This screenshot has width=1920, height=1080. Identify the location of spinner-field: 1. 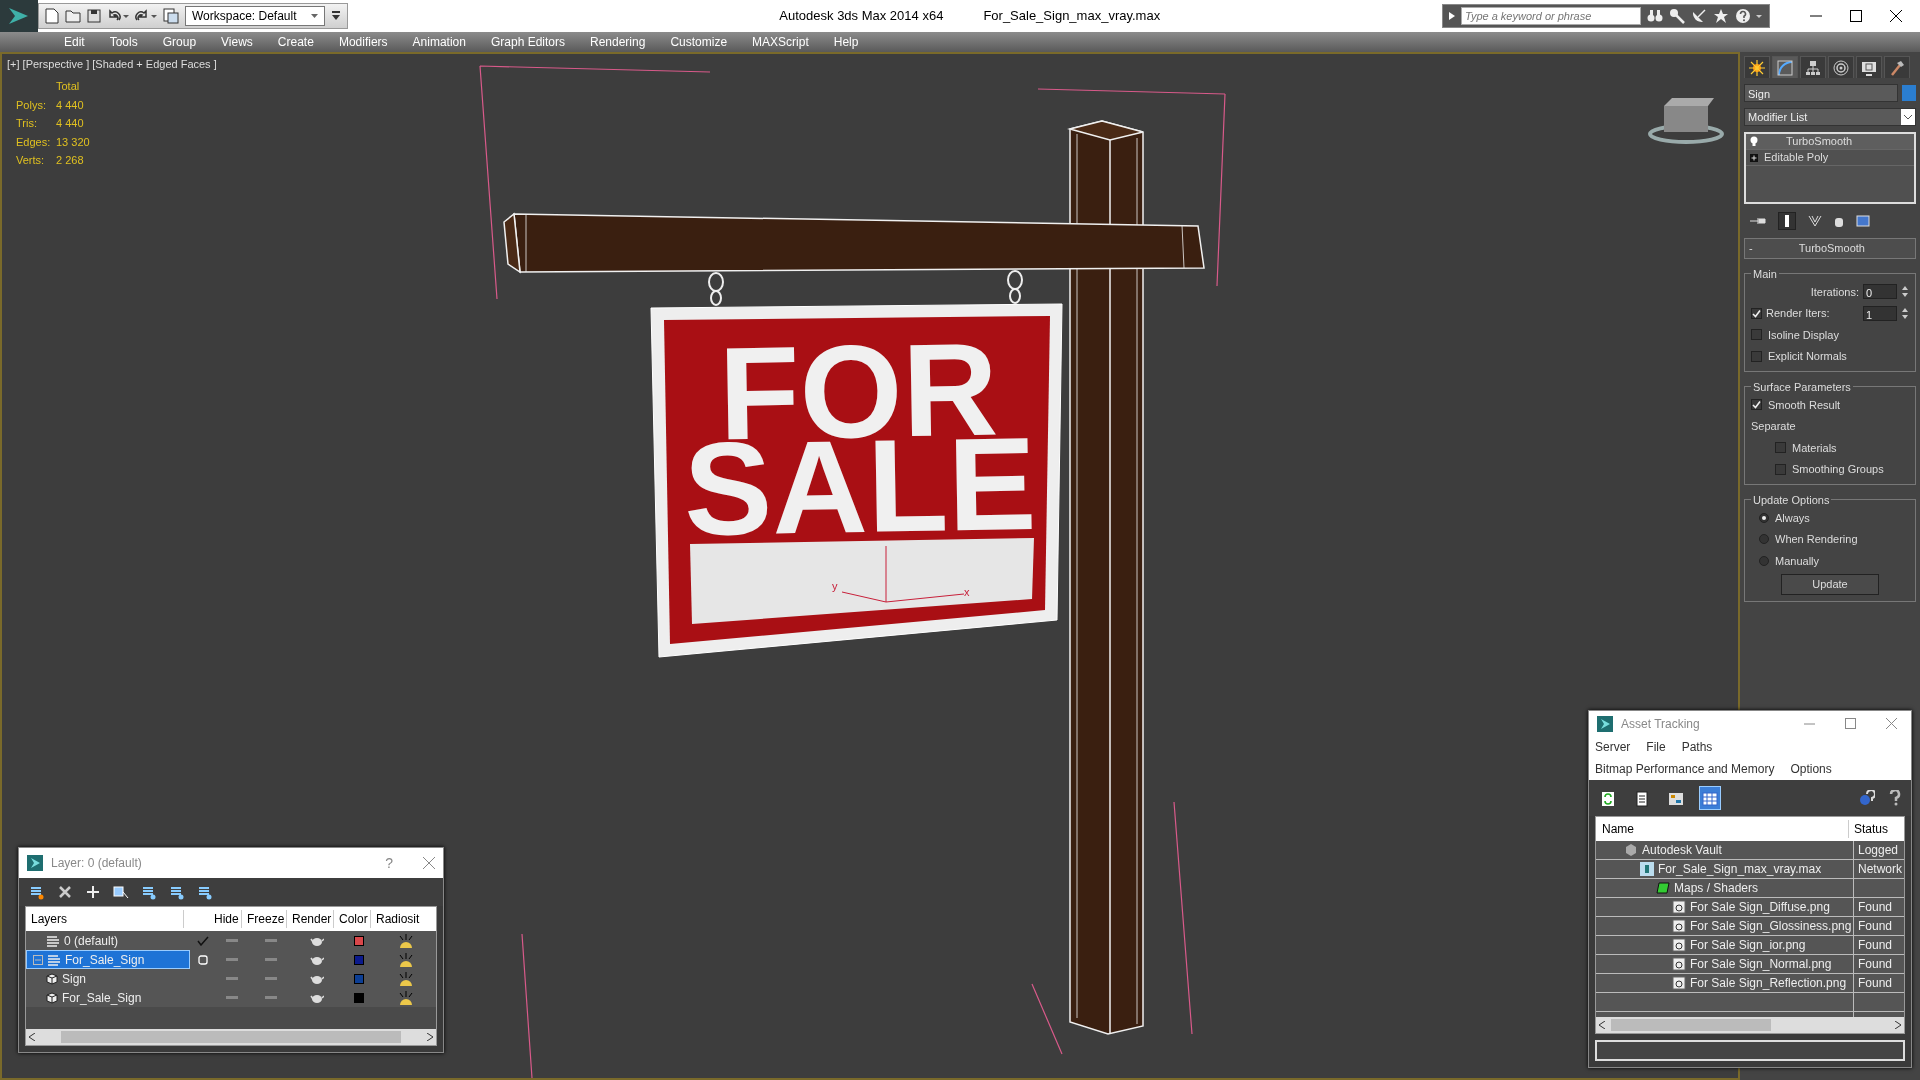
(1880, 313).